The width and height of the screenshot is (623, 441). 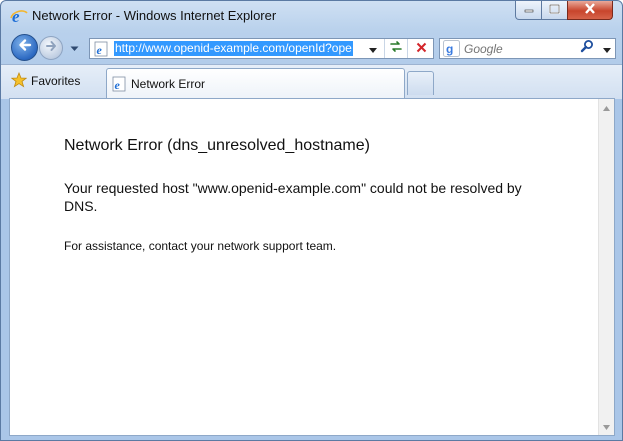 I want to click on tab-row: Favorites e Network Error, so click(x=311, y=81).